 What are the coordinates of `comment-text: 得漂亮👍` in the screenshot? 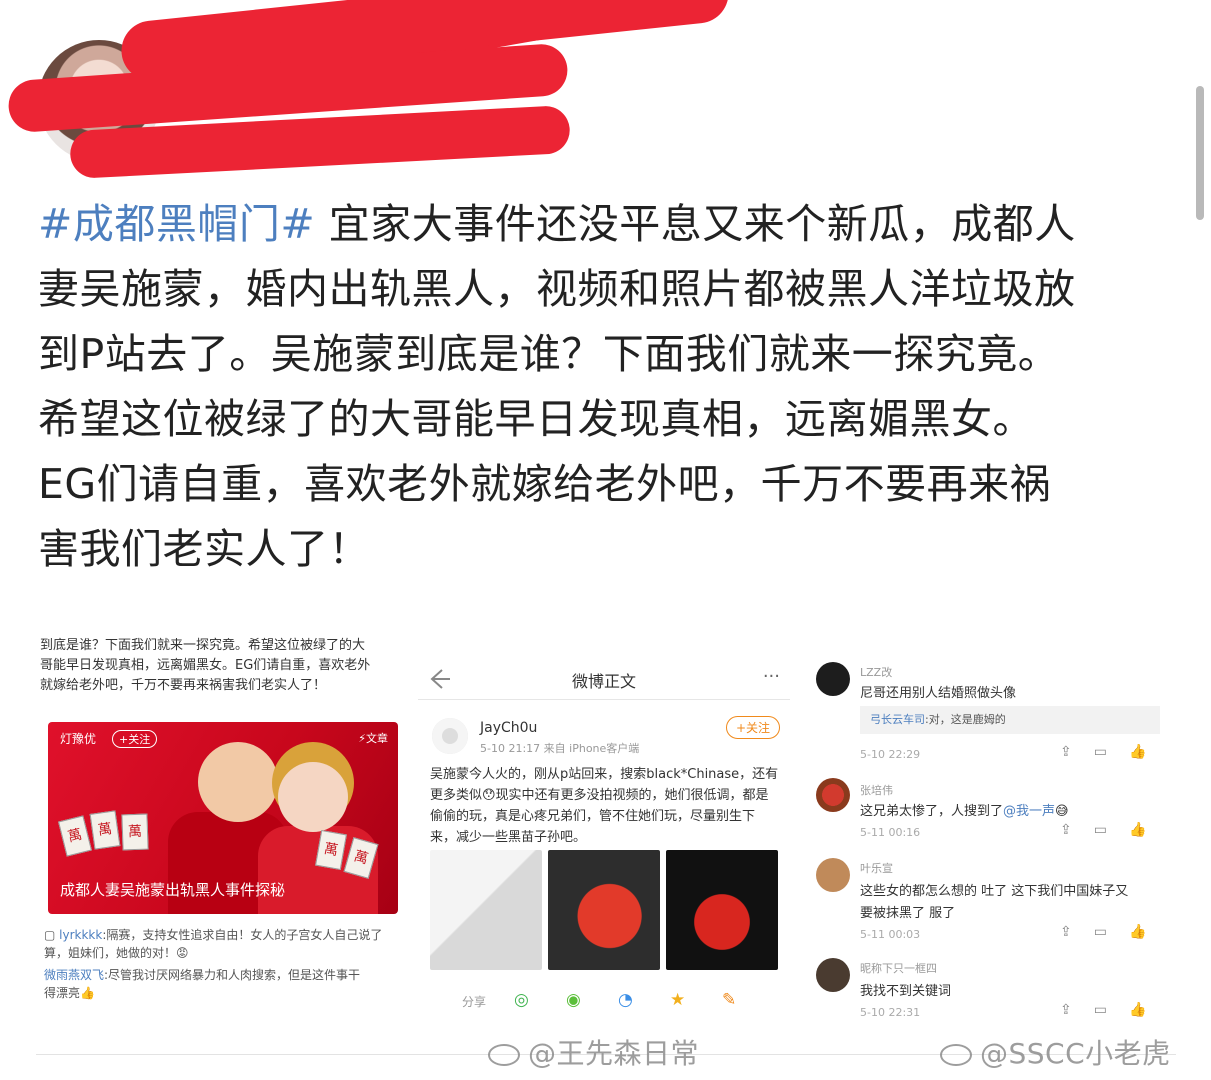 It's located at (69, 993).